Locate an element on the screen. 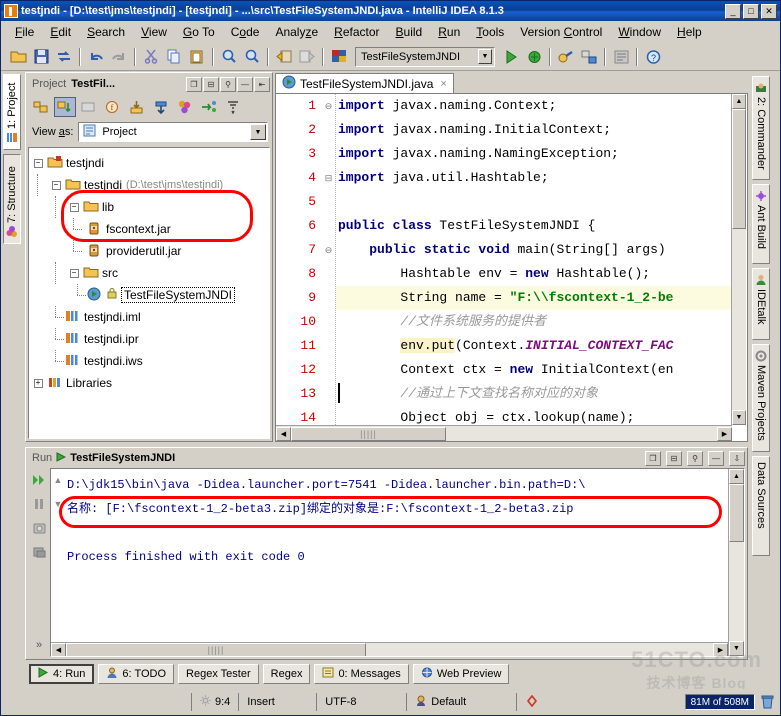 The height and width of the screenshot is (716, 781). fold-collapse-icon: ⊟ is located at coordinates (329, 178).